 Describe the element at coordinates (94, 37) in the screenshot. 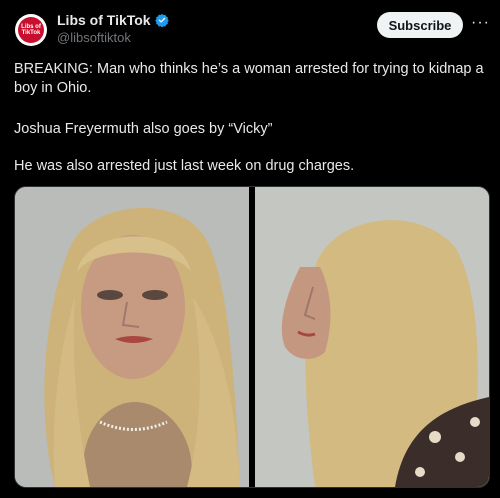

I see `author-handle: @libsoftiktok` at that location.